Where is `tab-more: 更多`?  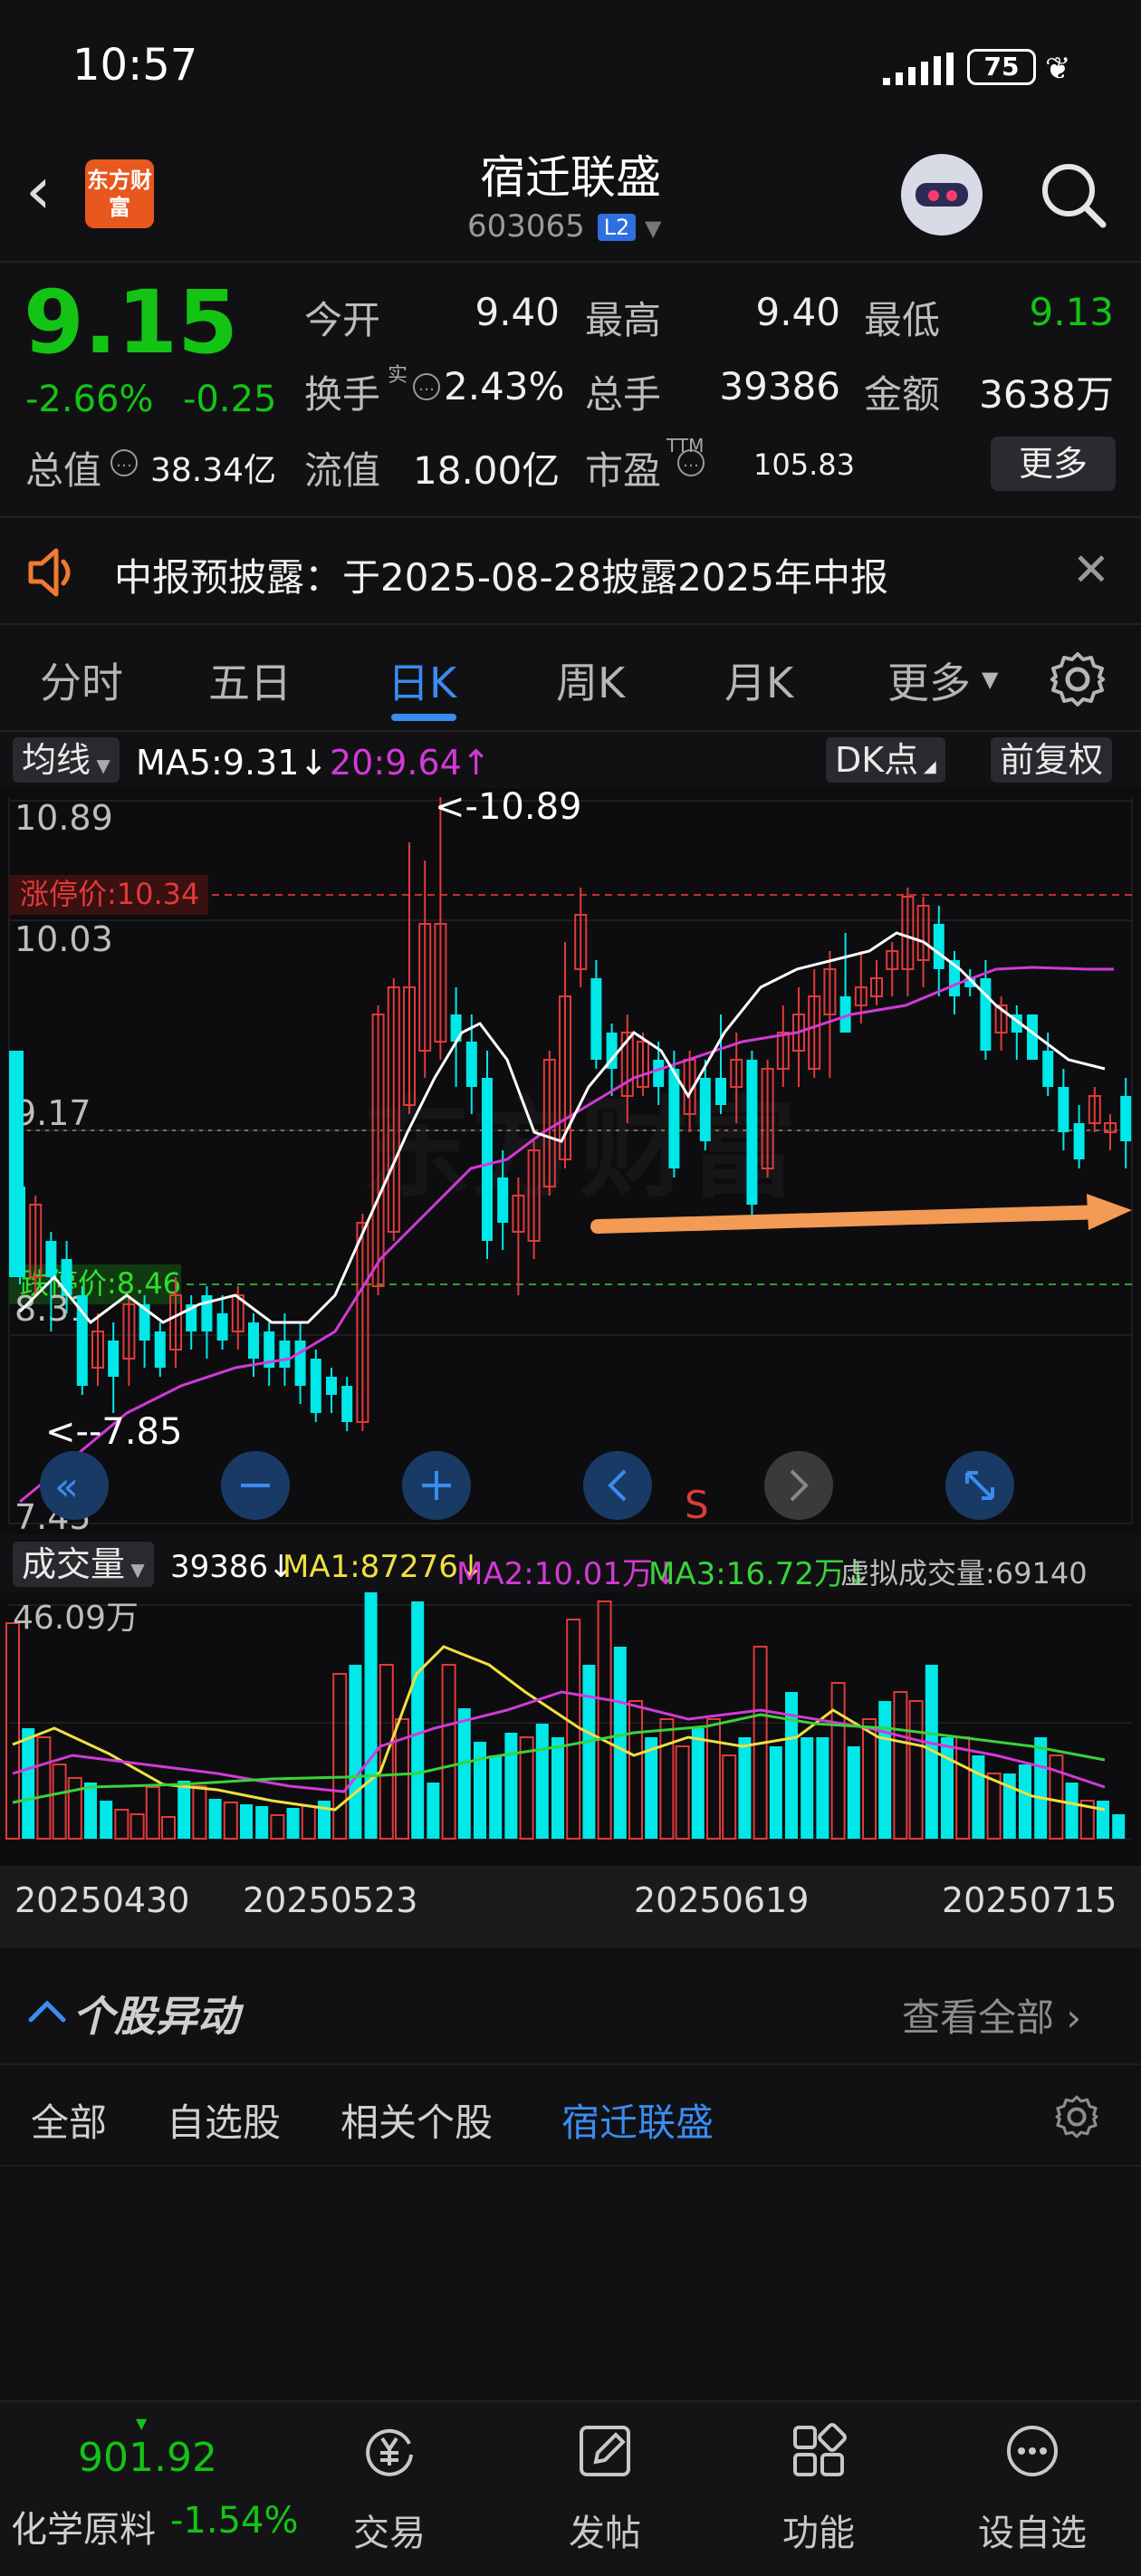 tab-more: 更多 is located at coordinates (929, 680).